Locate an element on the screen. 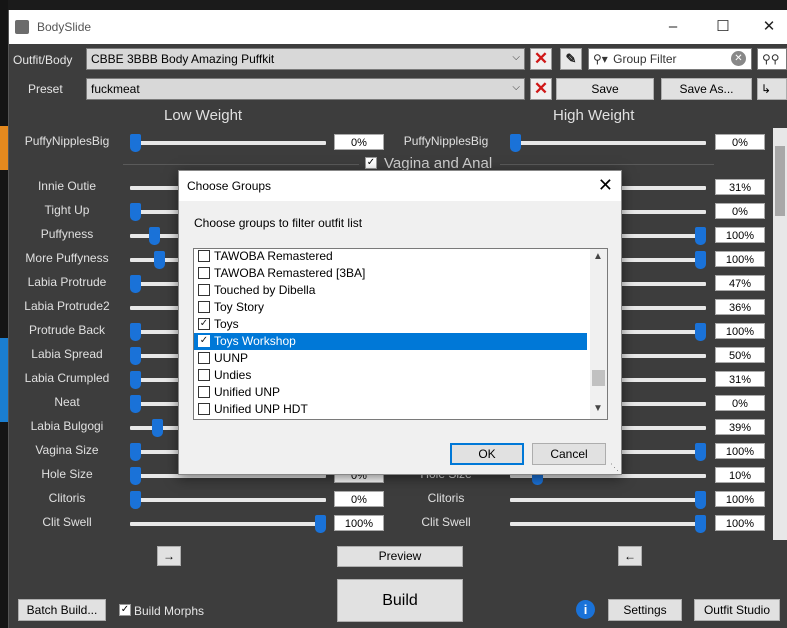 The width and height of the screenshot is (787, 628). info-icon: i is located at coordinates (585, 609).